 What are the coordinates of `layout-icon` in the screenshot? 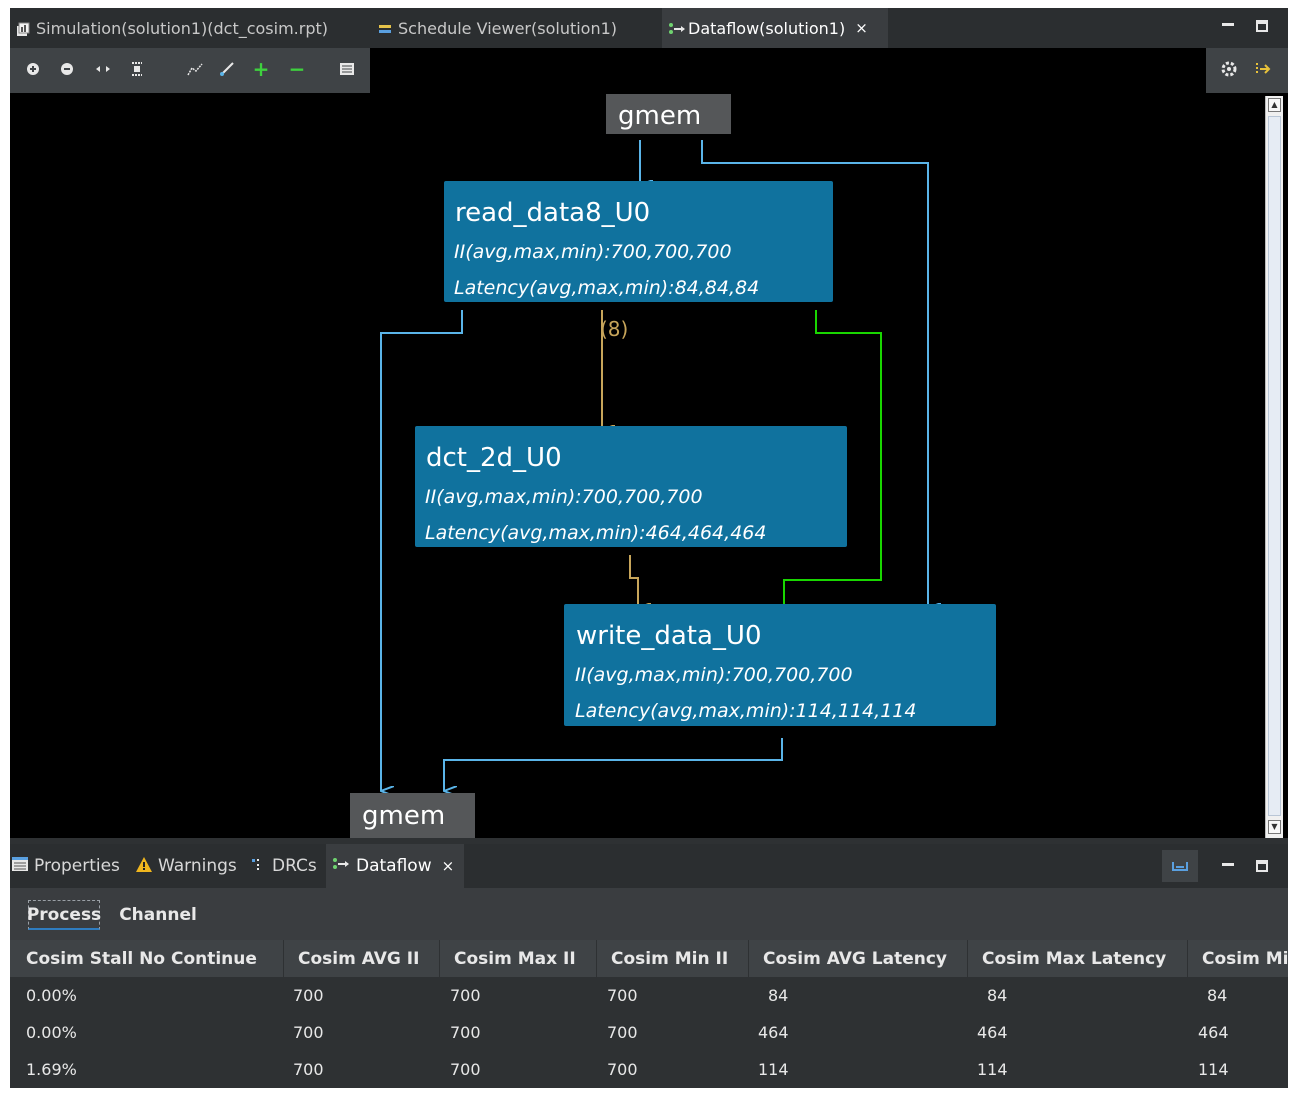 It's located at (347, 69).